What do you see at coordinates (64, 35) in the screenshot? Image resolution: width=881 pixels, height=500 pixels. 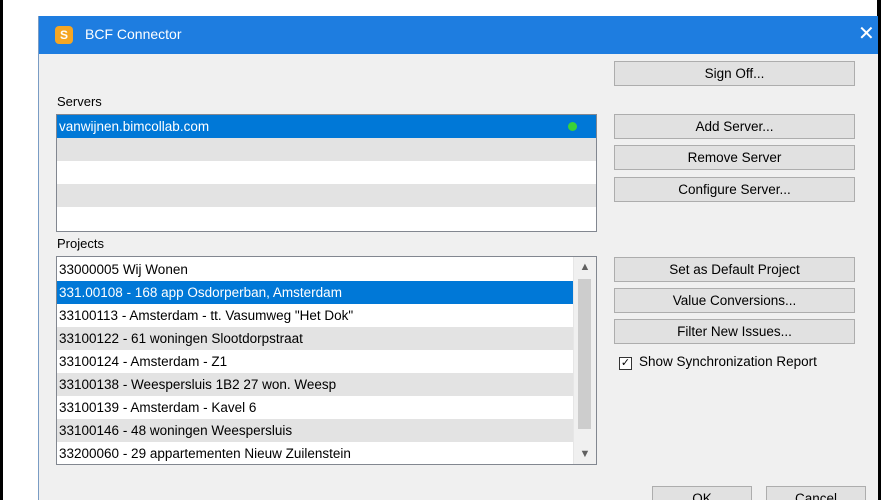 I see `app-logo-icon: S` at bounding box center [64, 35].